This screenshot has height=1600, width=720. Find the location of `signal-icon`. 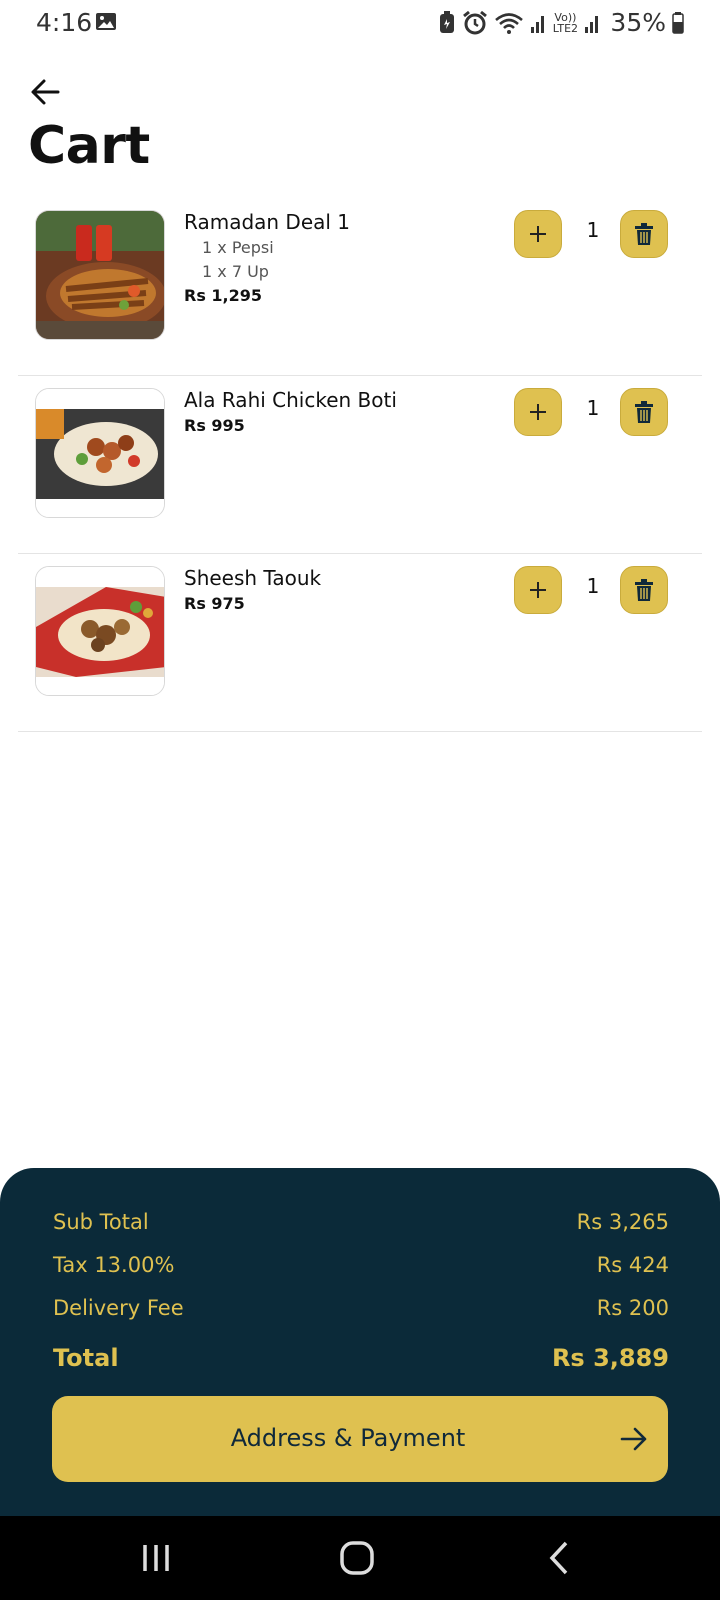

signal-icon is located at coordinates (538, 24).